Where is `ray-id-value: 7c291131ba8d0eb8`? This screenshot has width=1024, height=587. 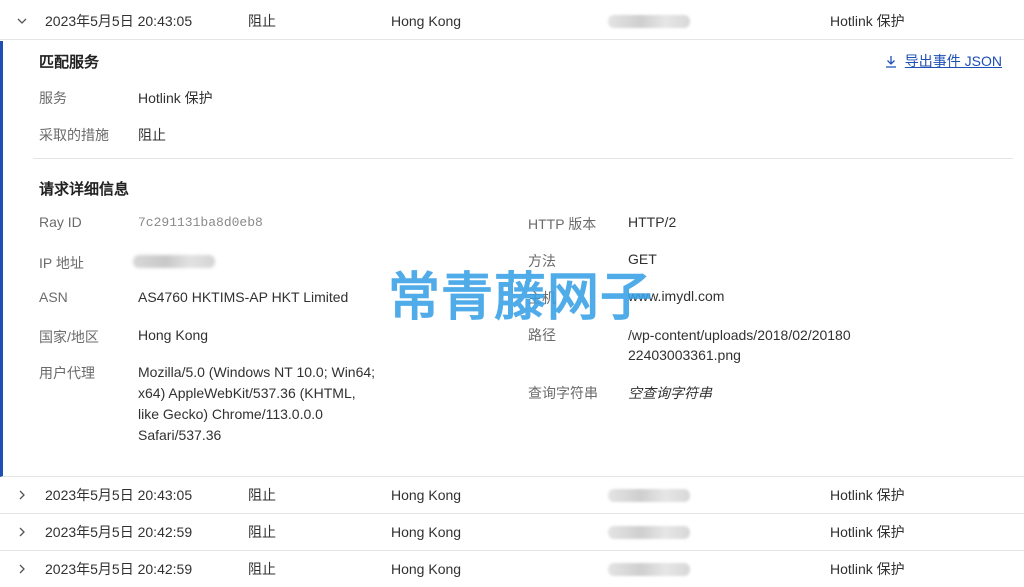 ray-id-value: 7c291131ba8d0eb8 is located at coordinates (200, 222).